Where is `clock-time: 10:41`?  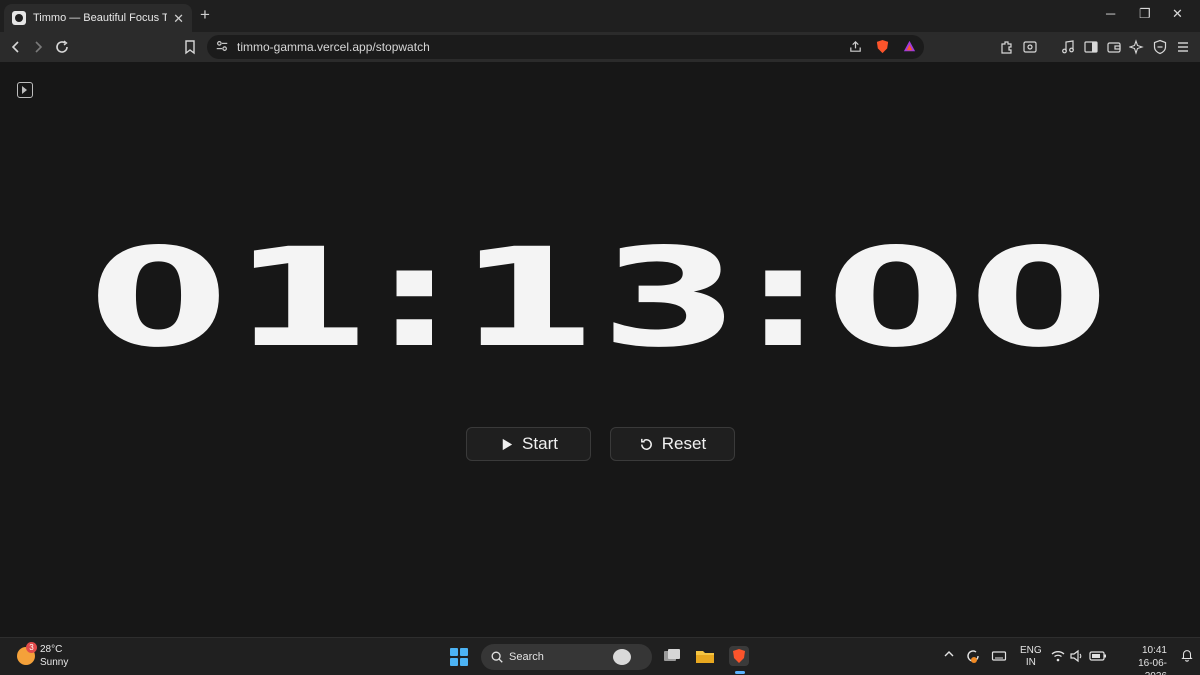
clock-time: 10:41 is located at coordinates (1154, 650).